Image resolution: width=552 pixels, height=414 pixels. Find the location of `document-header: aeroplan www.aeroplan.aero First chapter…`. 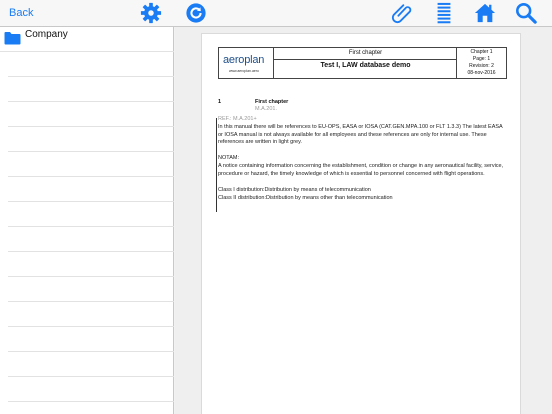

document-header: aeroplan www.aeroplan.aero First chapter… is located at coordinates (362, 63).